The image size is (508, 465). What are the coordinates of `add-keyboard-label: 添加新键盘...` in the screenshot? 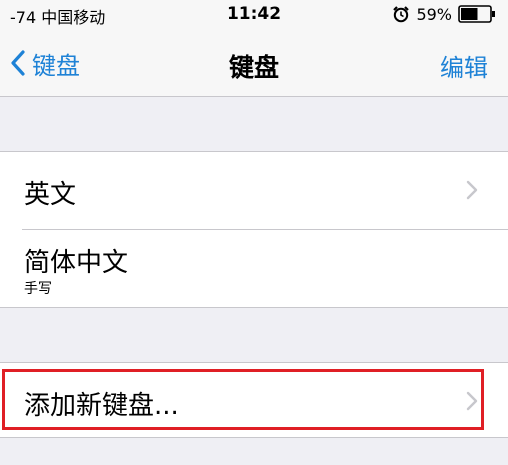 It's located at (101, 406).